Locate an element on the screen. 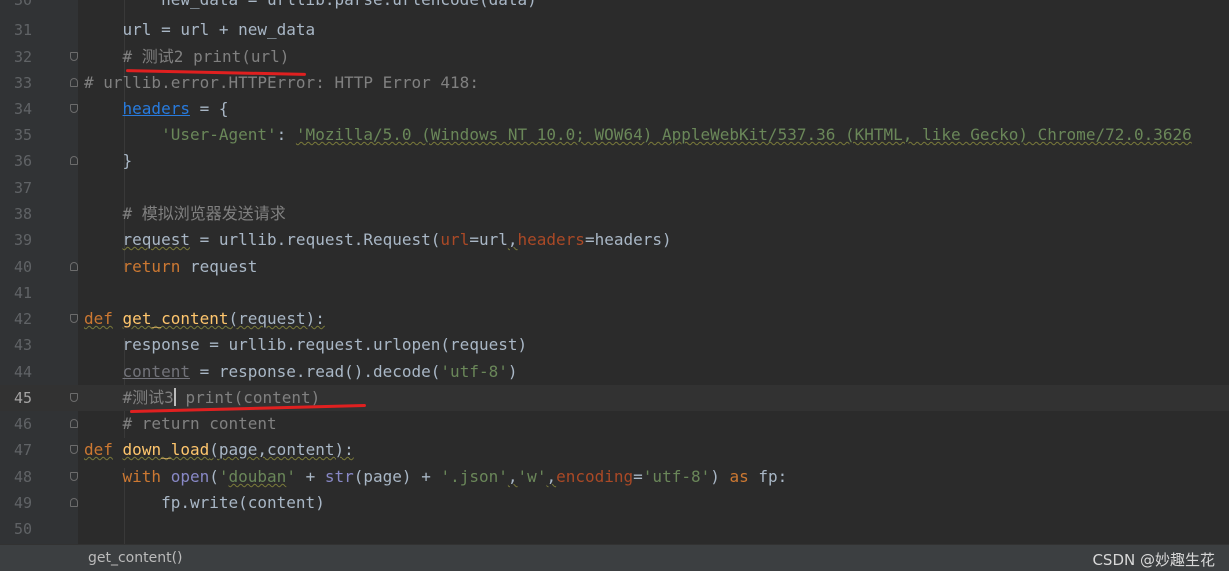 The width and height of the screenshot is (1229, 571). code-line: 40 return request is located at coordinates (614, 267).